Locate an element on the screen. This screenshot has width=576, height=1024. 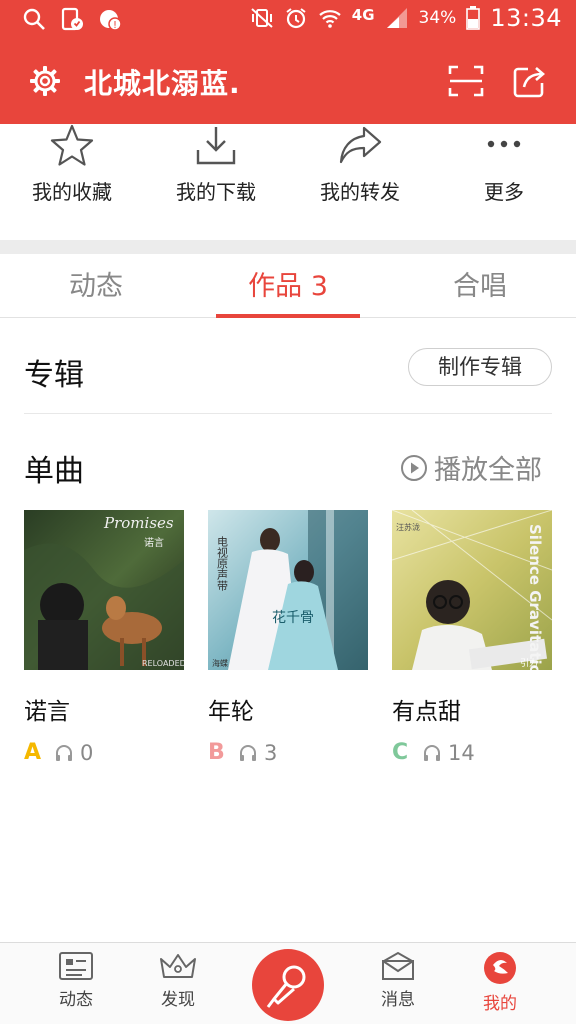
signal-icon is located at coordinates (396, 18).